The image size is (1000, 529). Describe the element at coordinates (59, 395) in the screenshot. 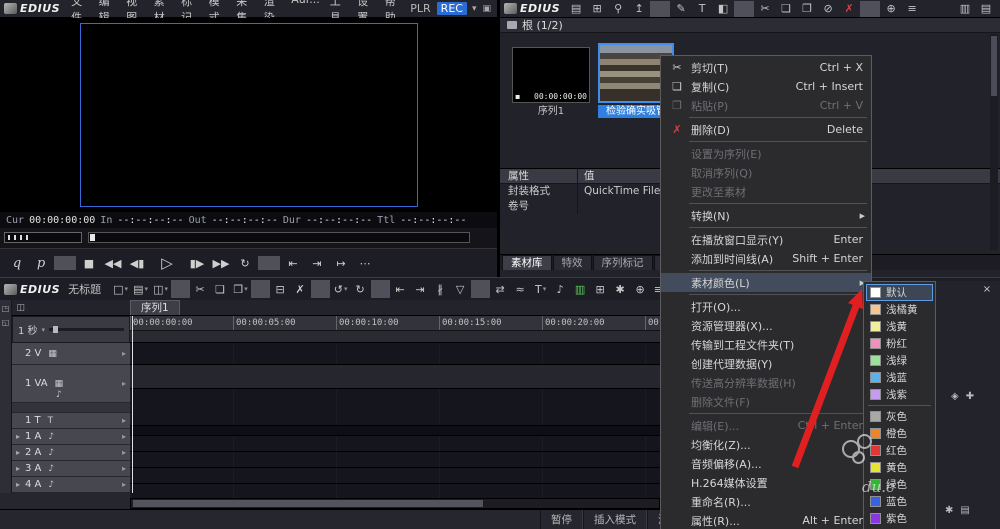

I see `track-audio-icon: ♪` at that location.